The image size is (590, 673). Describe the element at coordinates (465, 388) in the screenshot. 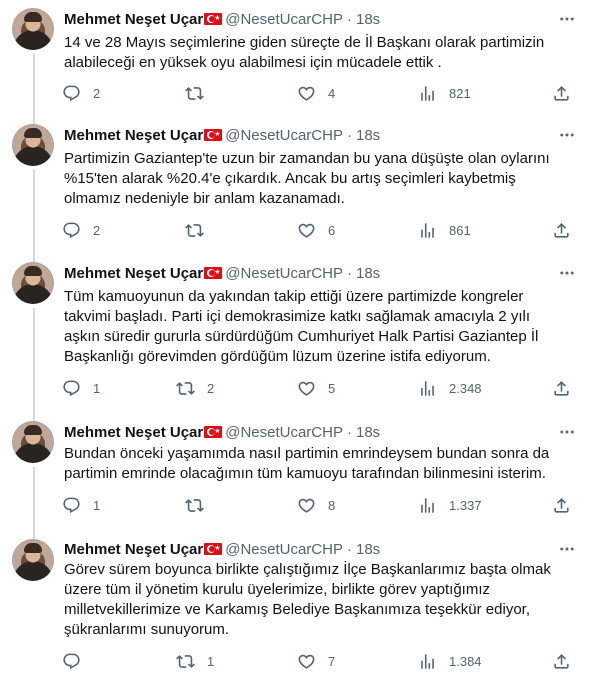

I see `views-count: 2.348` at that location.